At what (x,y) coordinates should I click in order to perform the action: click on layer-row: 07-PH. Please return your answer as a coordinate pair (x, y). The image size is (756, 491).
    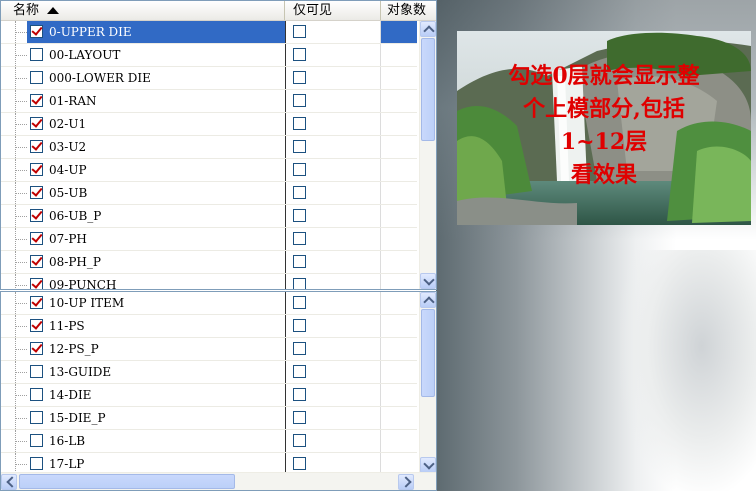
    Looking at the image, I should click on (209, 239).